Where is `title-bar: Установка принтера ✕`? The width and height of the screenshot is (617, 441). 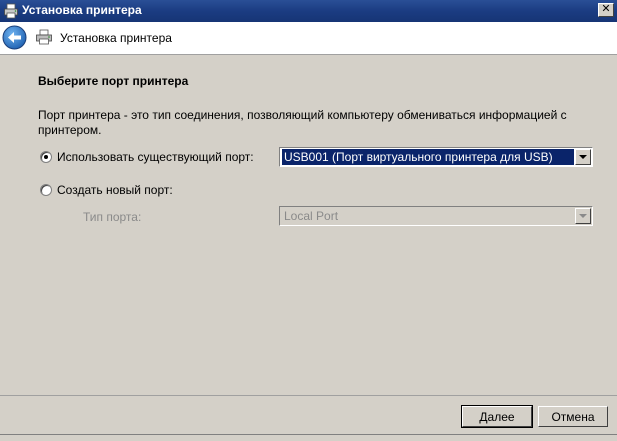 title-bar: Установка принтера ✕ is located at coordinates (308, 11).